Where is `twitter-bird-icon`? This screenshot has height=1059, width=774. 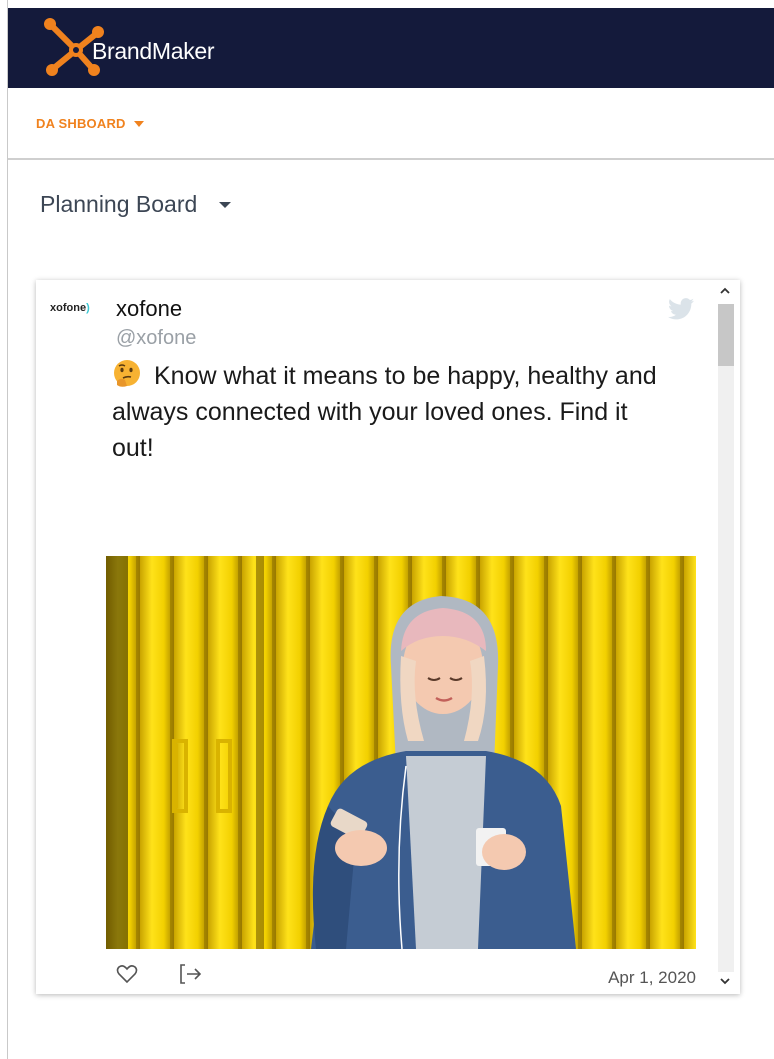
twitter-bird-icon is located at coordinates (681, 309).